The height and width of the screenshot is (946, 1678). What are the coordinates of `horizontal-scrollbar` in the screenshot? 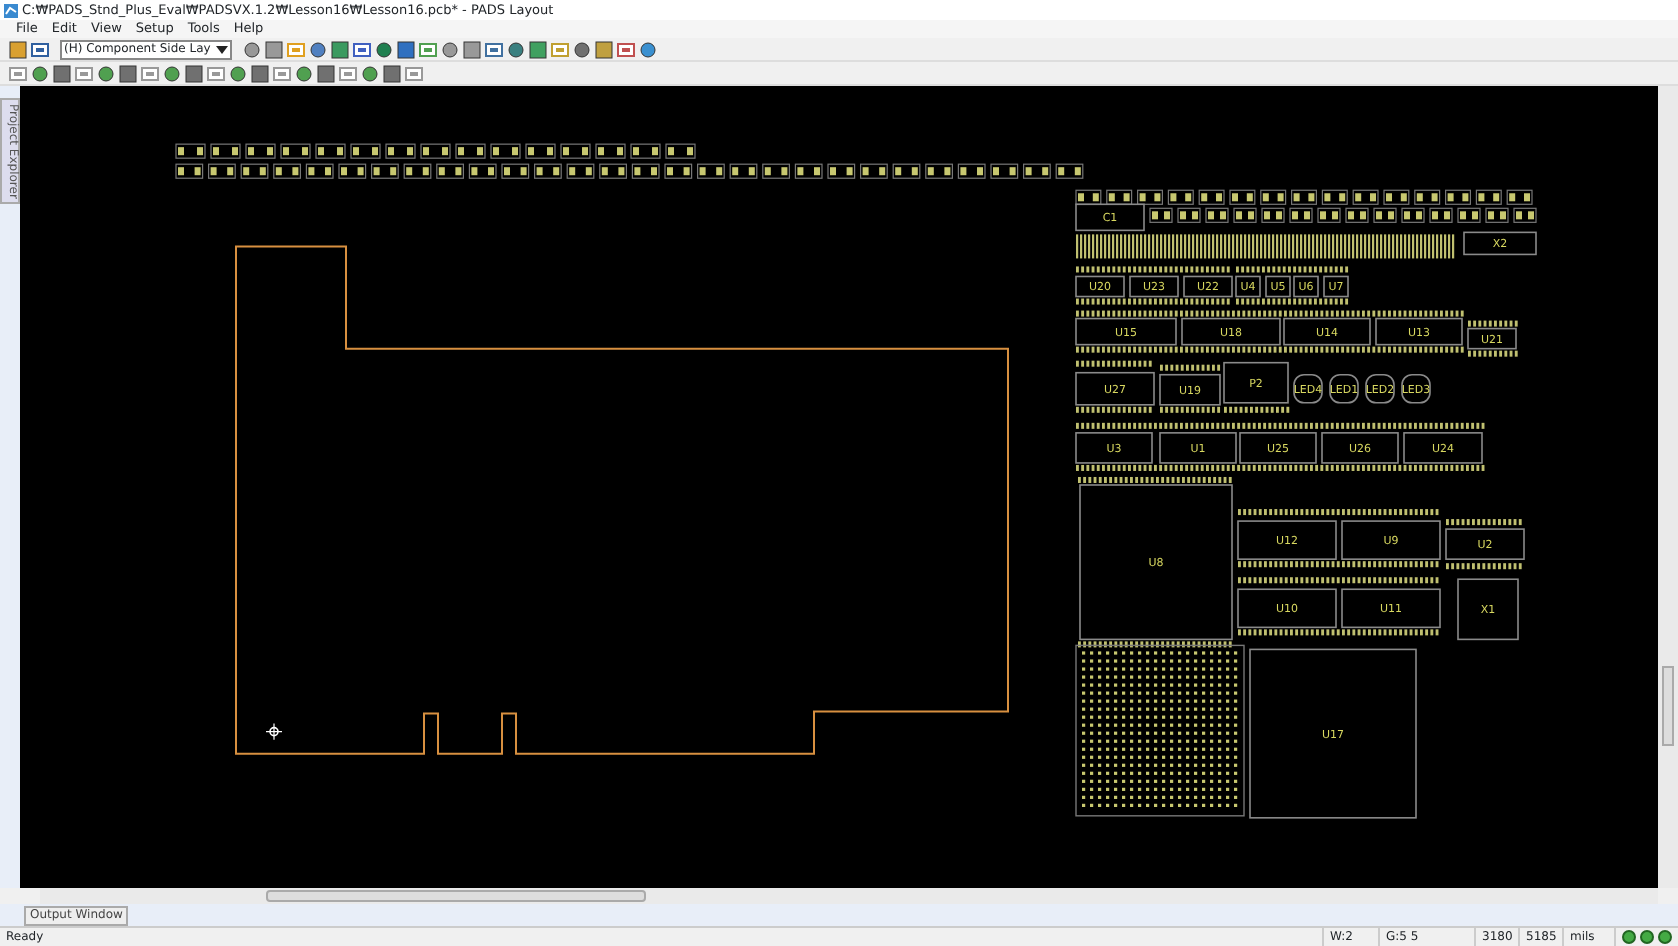 It's located at (849, 896).